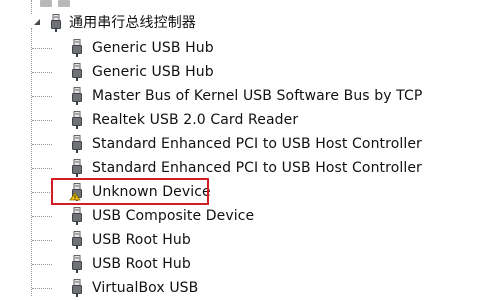  I want to click on highlight-box, so click(130, 191).